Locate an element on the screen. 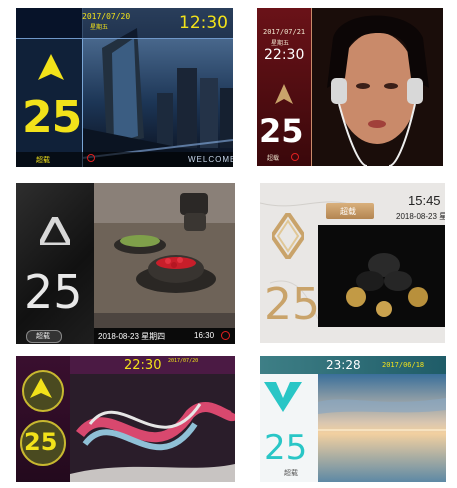  datetime-text: 2018-08-23 星期四 is located at coordinates (132, 336).